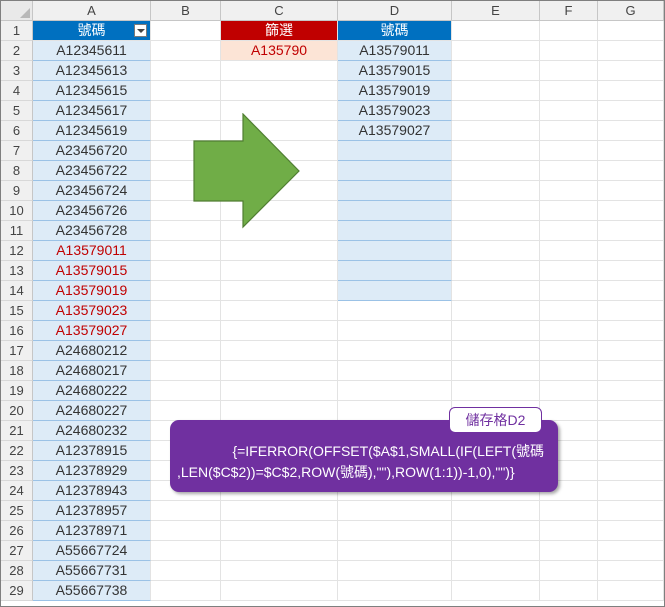  What do you see at coordinates (92, 351) in the screenshot?
I see `number-cell: A24680212` at bounding box center [92, 351].